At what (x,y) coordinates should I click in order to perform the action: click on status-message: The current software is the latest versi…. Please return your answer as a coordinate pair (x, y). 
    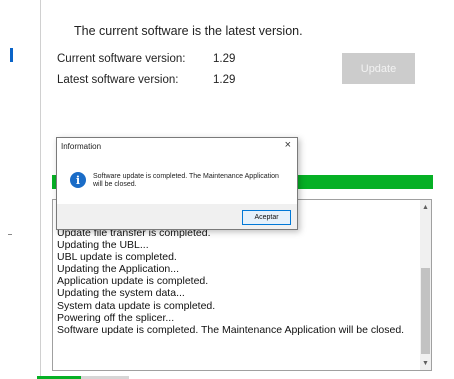
    Looking at the image, I should click on (188, 31).